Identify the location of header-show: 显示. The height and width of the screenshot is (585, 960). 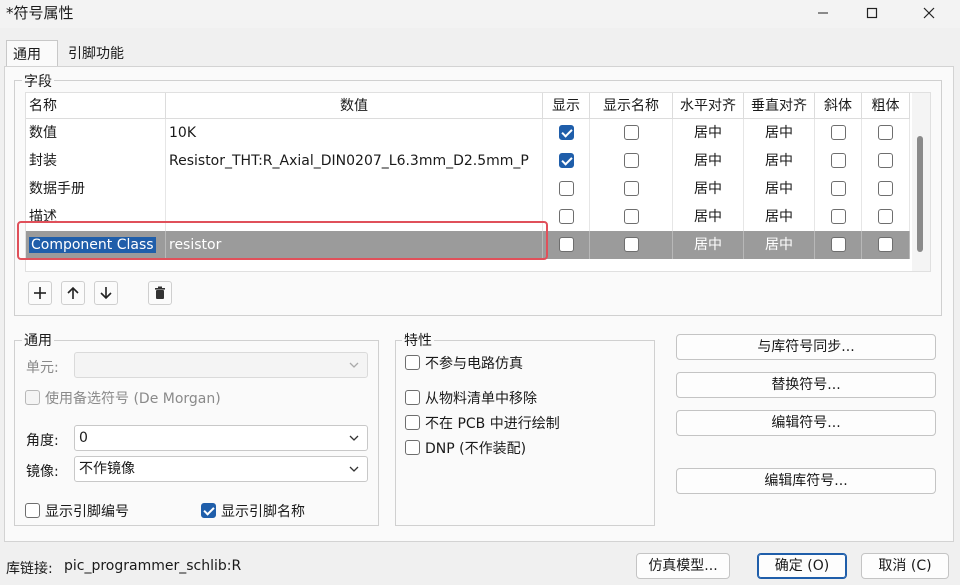
(566, 106).